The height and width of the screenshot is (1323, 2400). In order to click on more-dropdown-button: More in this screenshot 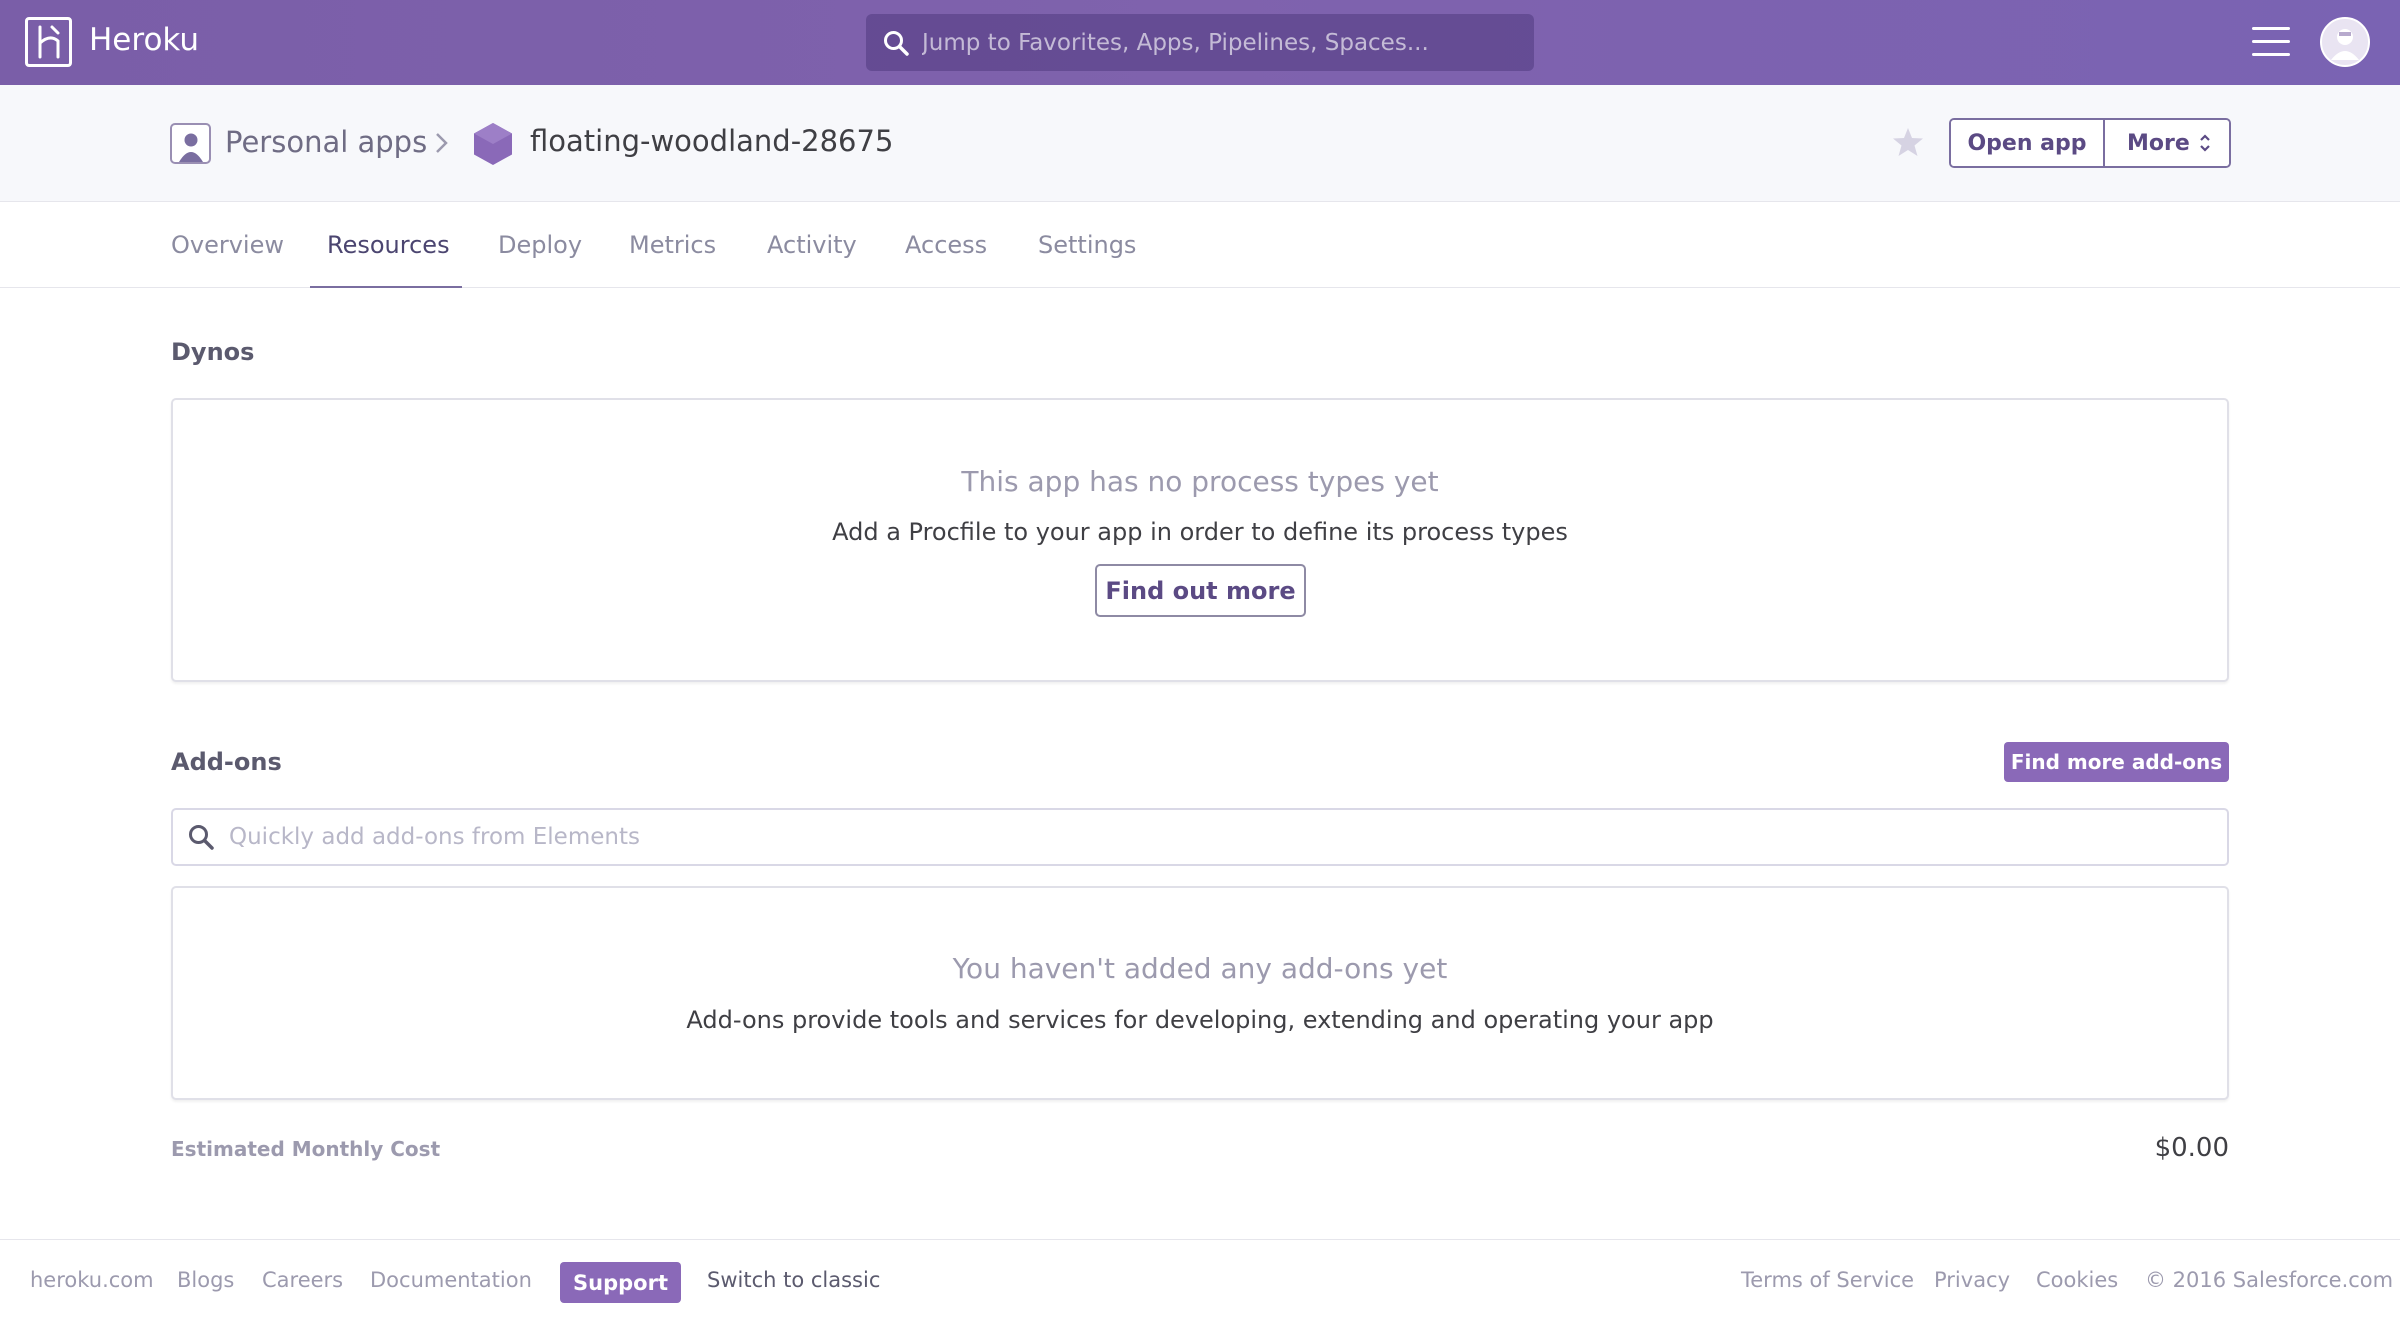, I will do `click(2166, 143)`.